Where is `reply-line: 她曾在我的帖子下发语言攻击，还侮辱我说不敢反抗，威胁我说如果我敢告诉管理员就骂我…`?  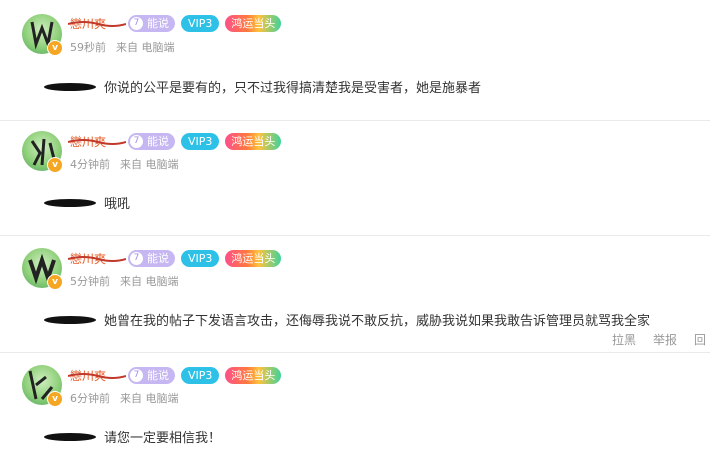
reply-line: 她曾在我的帖子下发语言攻击，还侮辱我说不敢反抗，威胁我说如果我敢告诉管理员就骂我… is located at coordinates (347, 319).